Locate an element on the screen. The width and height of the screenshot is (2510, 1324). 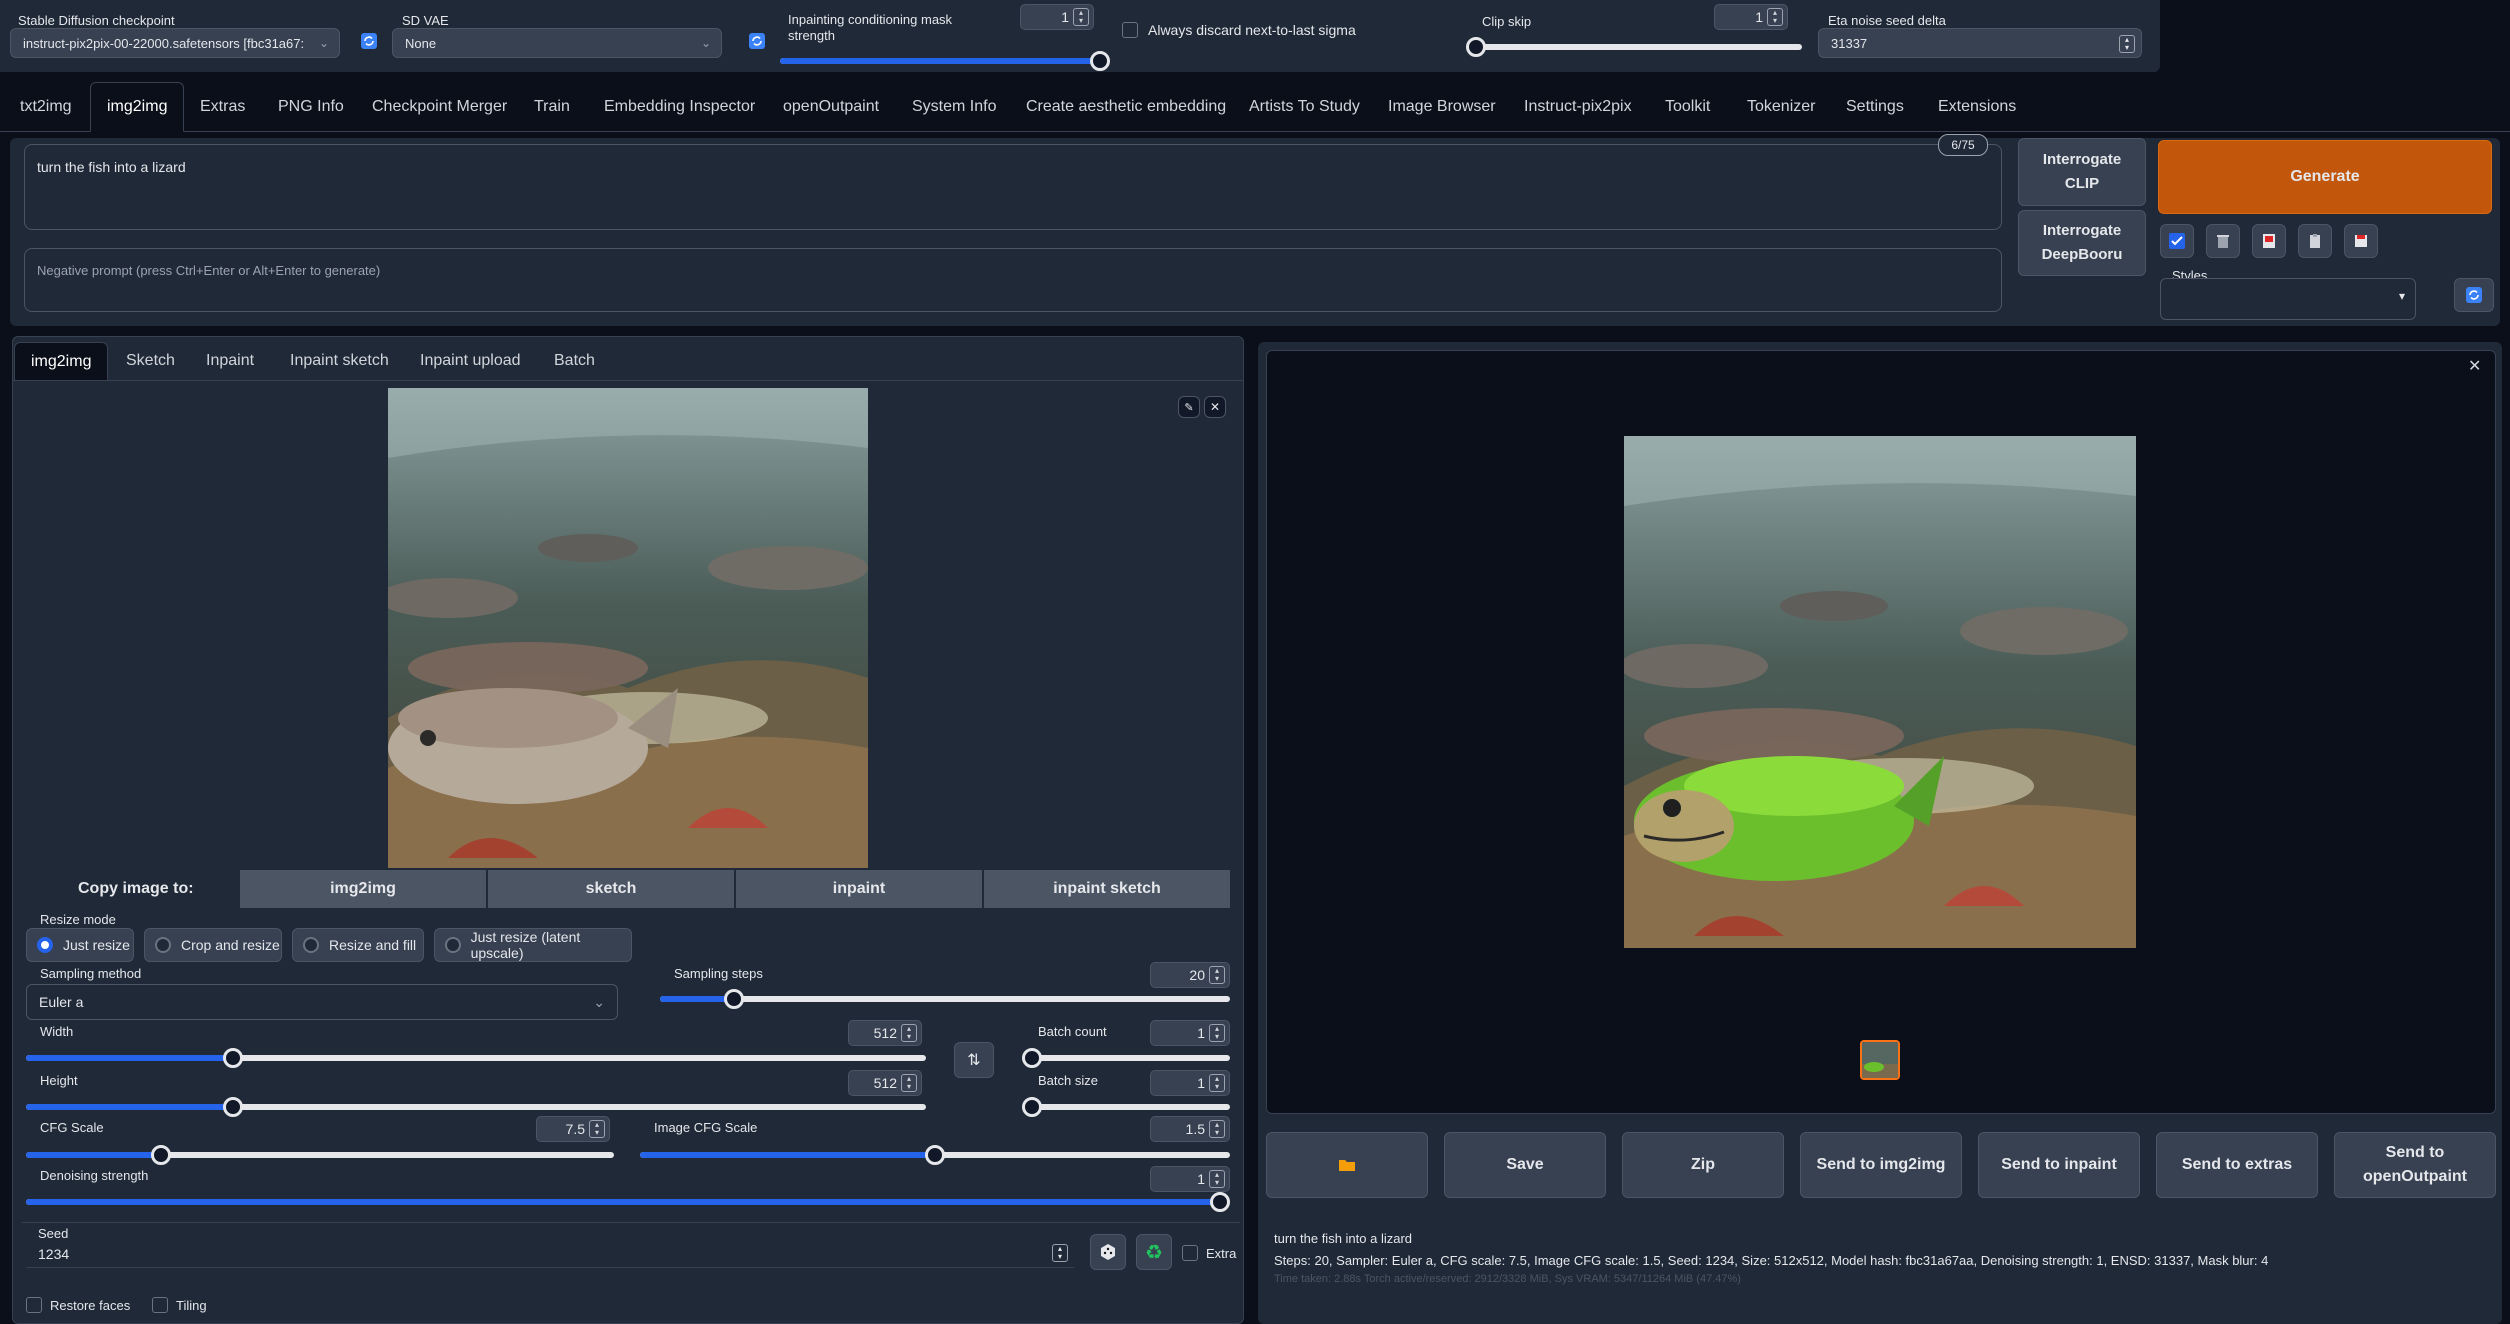
paste-params-icon is located at coordinates (2177, 241).